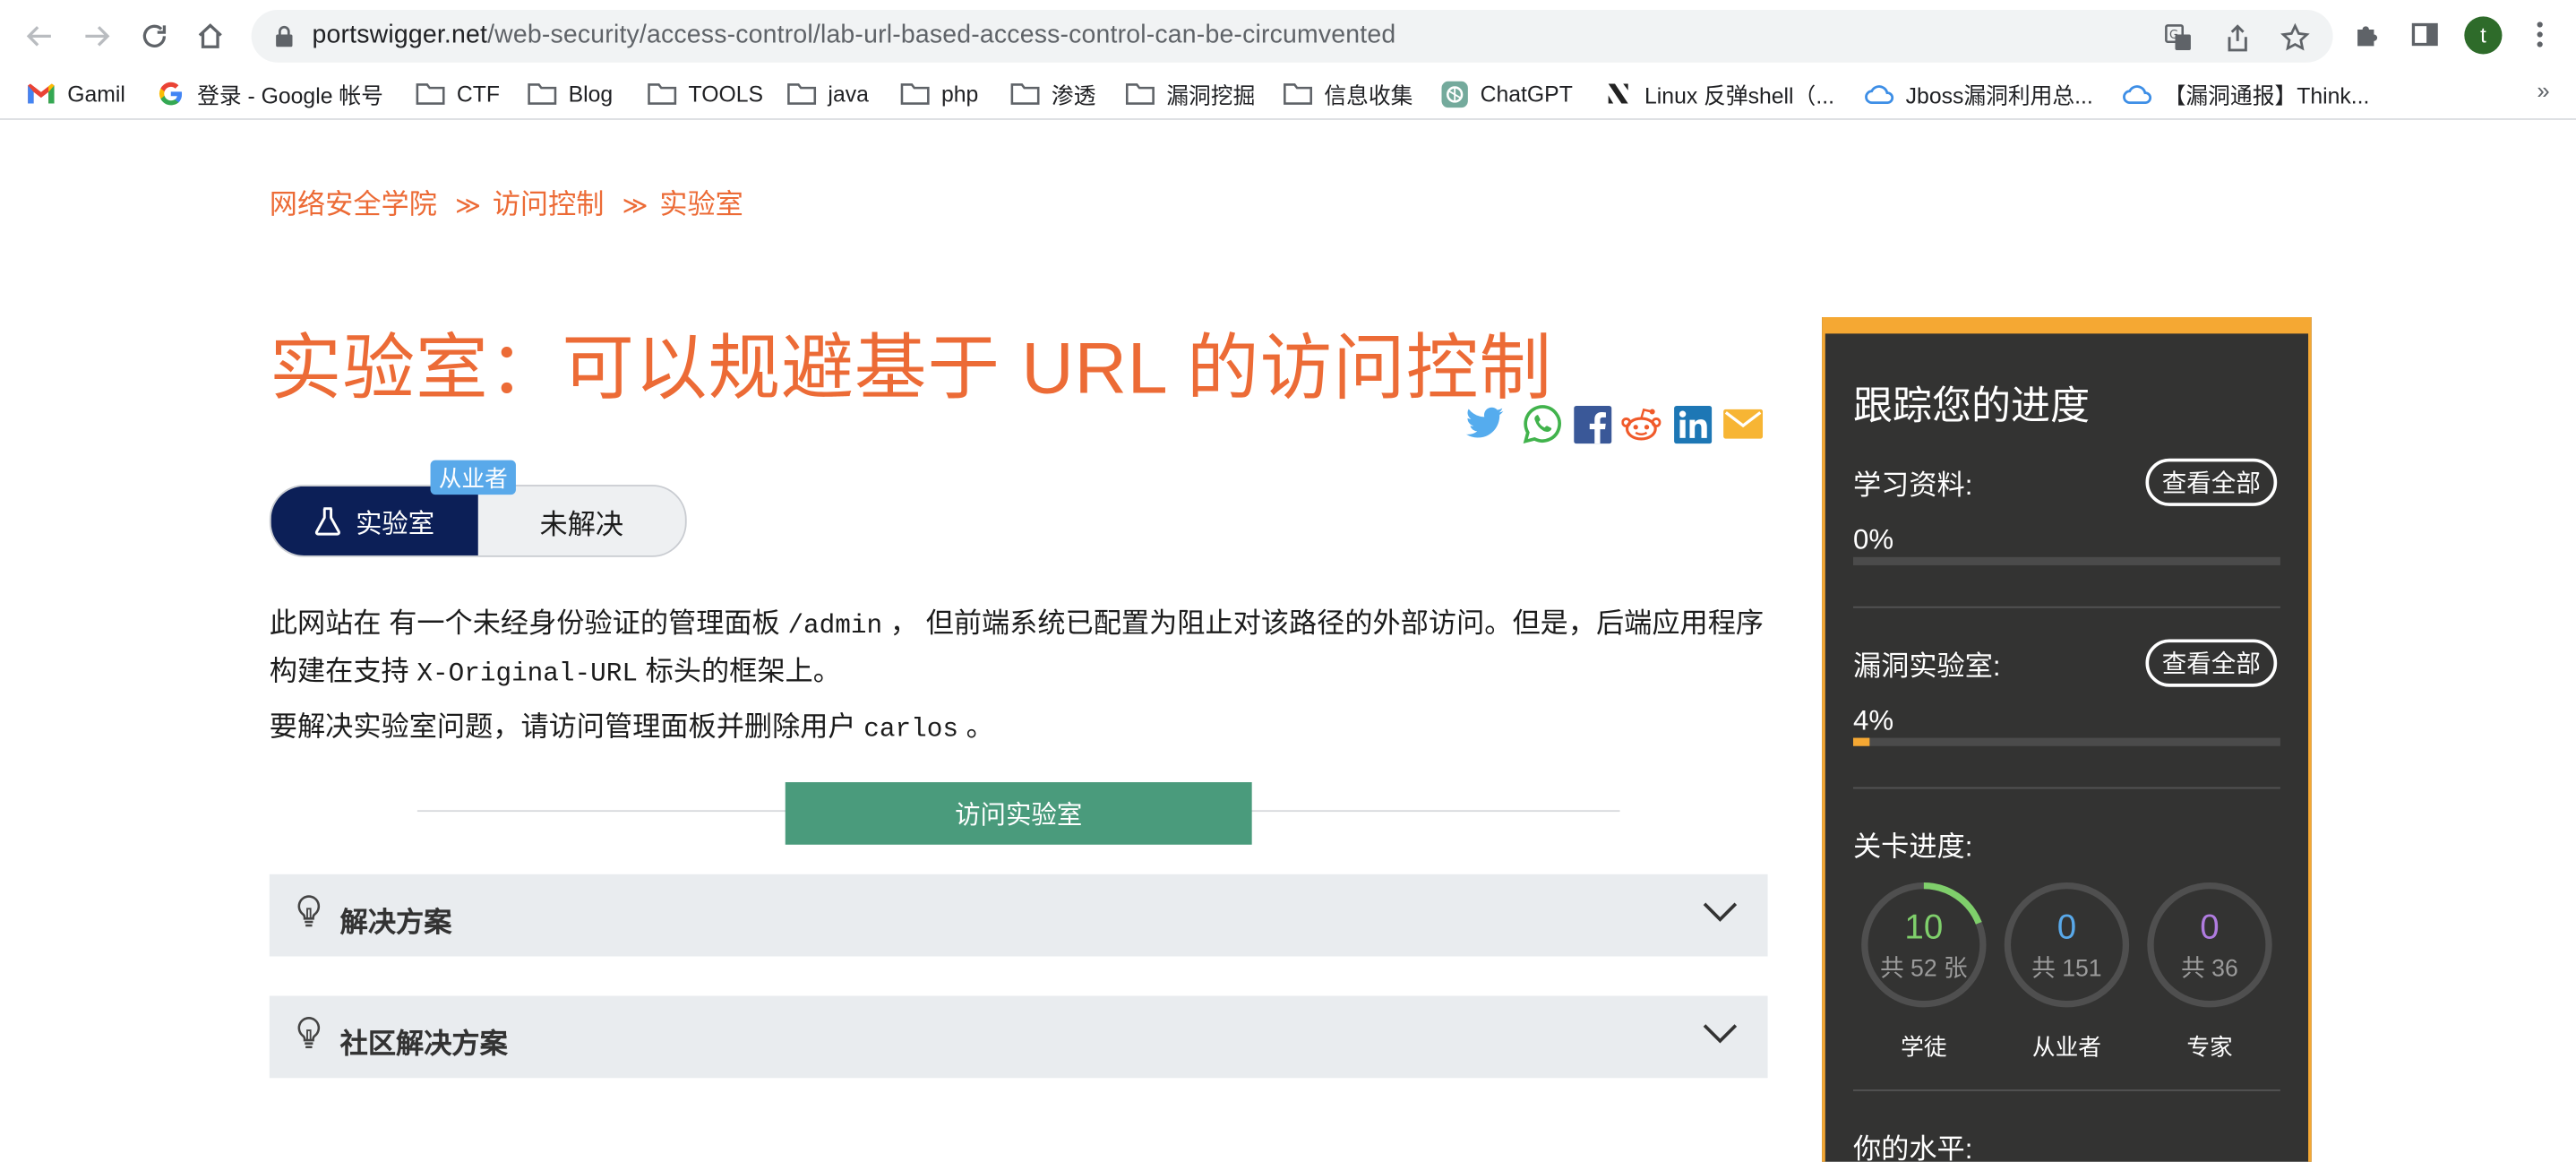 This screenshot has width=2576, height=1162. What do you see at coordinates (2539, 34) in the screenshot?
I see `kebab-menu-icon` at bounding box center [2539, 34].